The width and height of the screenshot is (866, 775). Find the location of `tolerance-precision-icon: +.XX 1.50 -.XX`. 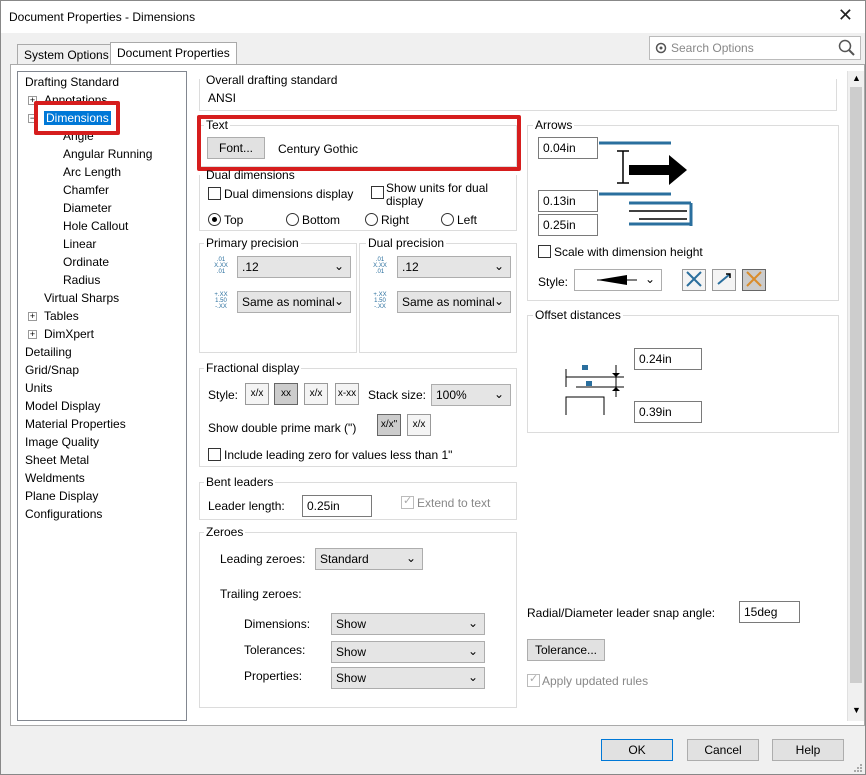

tolerance-precision-icon: +.XX 1.50 -.XX is located at coordinates (380, 301).